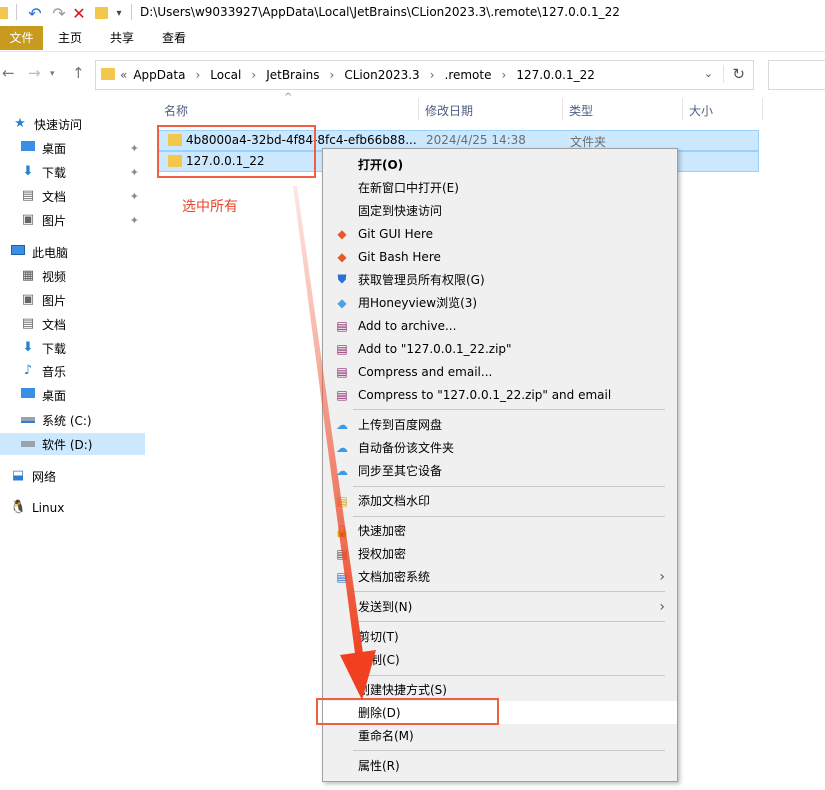  Describe the element at coordinates (28, 171) in the screenshot. I see `download-icon: ⬇` at that location.